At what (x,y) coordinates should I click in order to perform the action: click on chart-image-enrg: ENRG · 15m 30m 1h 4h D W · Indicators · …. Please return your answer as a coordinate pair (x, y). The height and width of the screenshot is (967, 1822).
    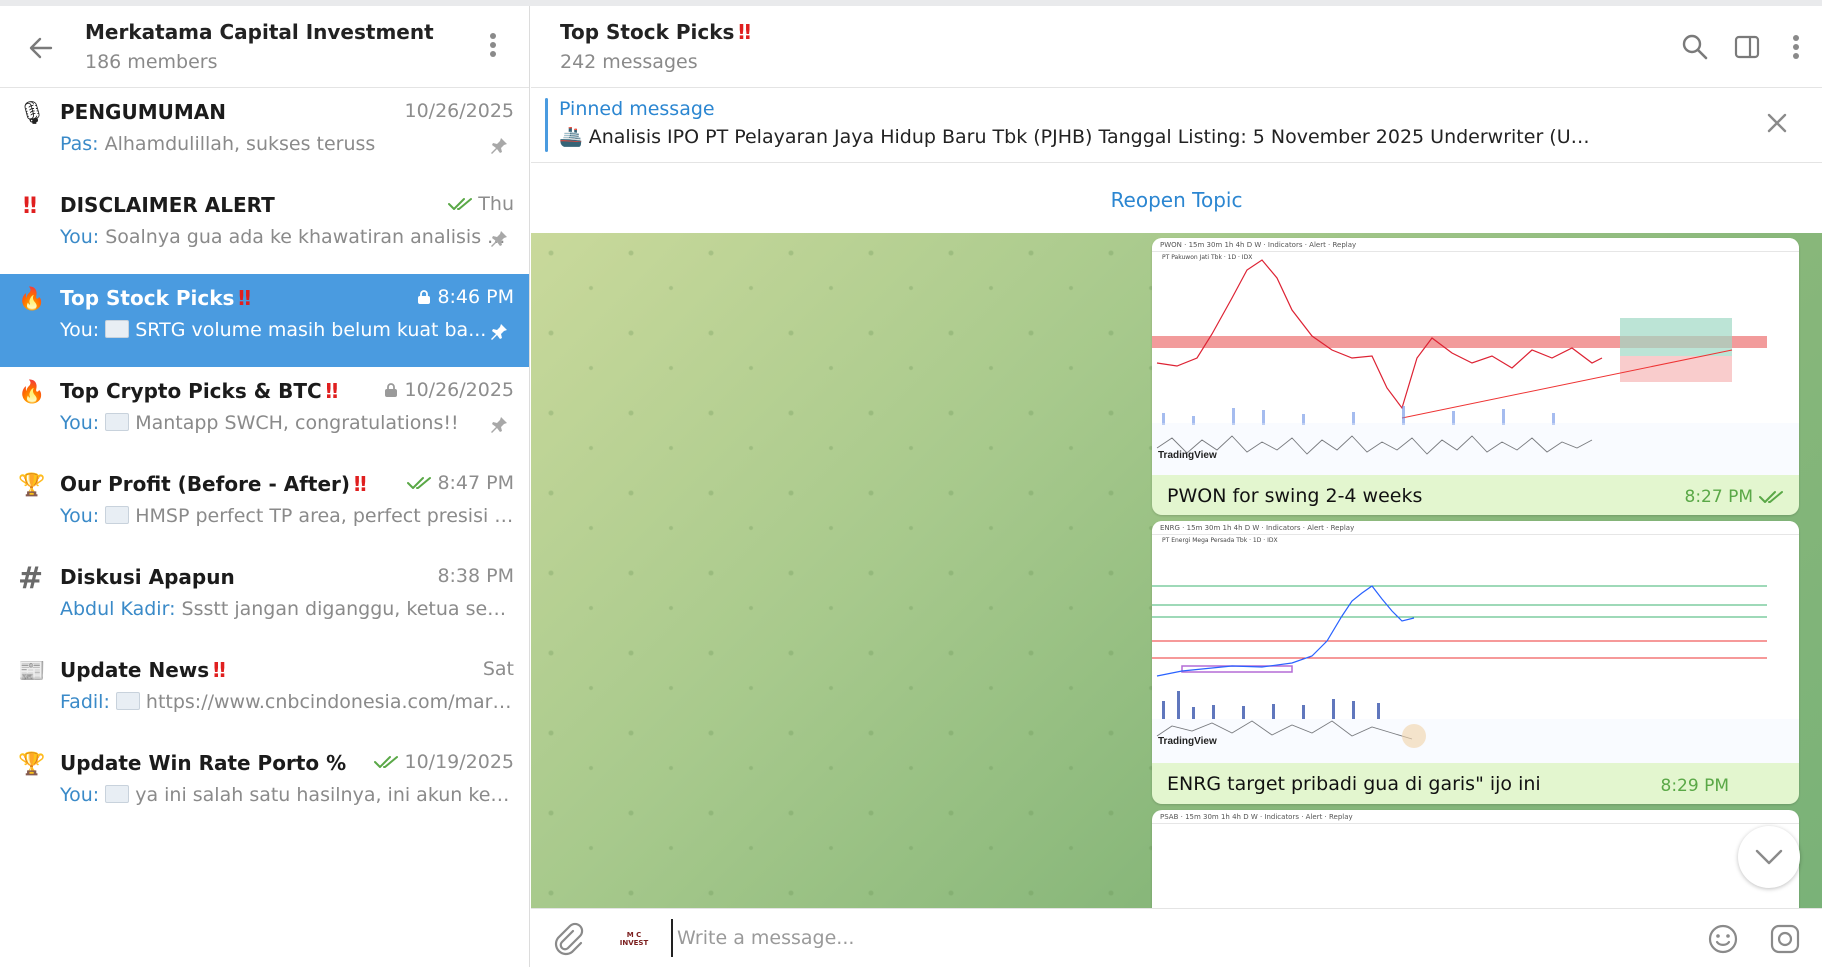
    Looking at the image, I should click on (1475, 642).